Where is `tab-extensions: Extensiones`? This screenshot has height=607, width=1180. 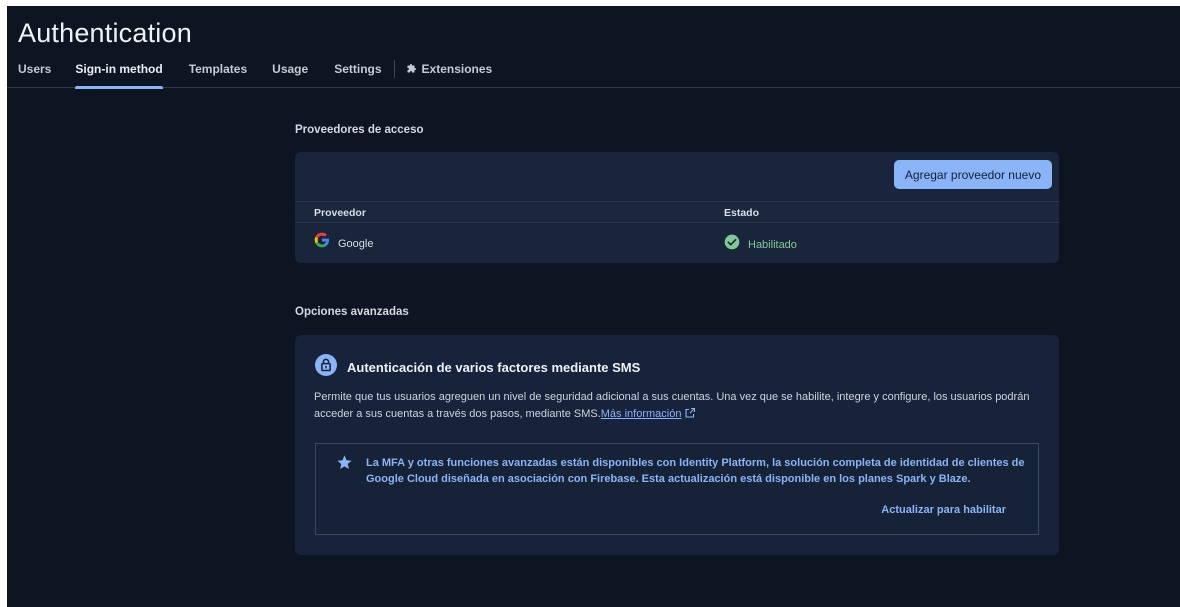 tab-extensions: Extensiones is located at coordinates (449, 74).